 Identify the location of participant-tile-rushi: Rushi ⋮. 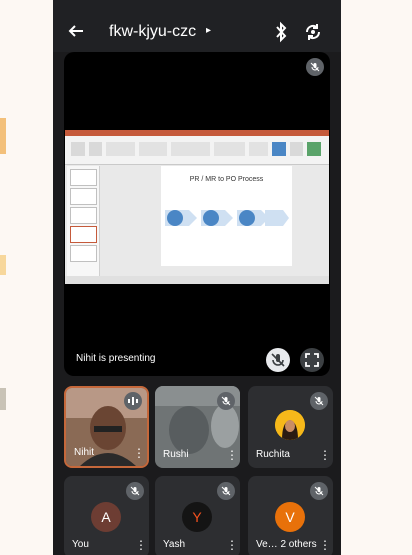
(197, 427).